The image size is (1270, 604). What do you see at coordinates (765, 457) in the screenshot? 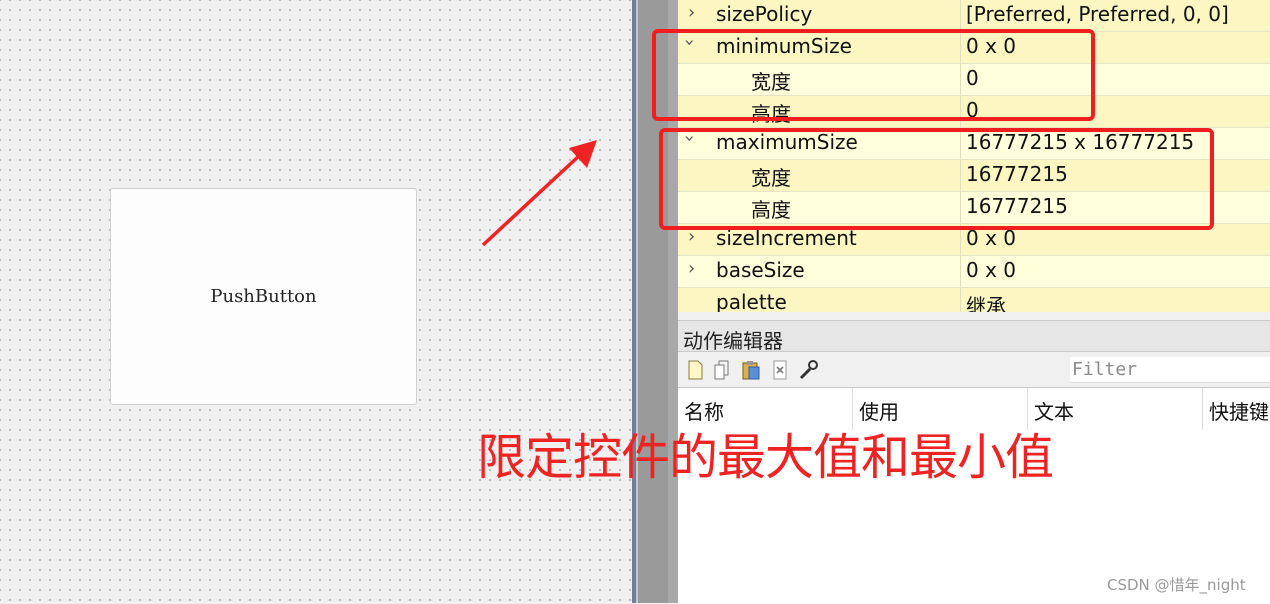
I see `annotation-caption: 限定控件的最大值和最小值` at bounding box center [765, 457].